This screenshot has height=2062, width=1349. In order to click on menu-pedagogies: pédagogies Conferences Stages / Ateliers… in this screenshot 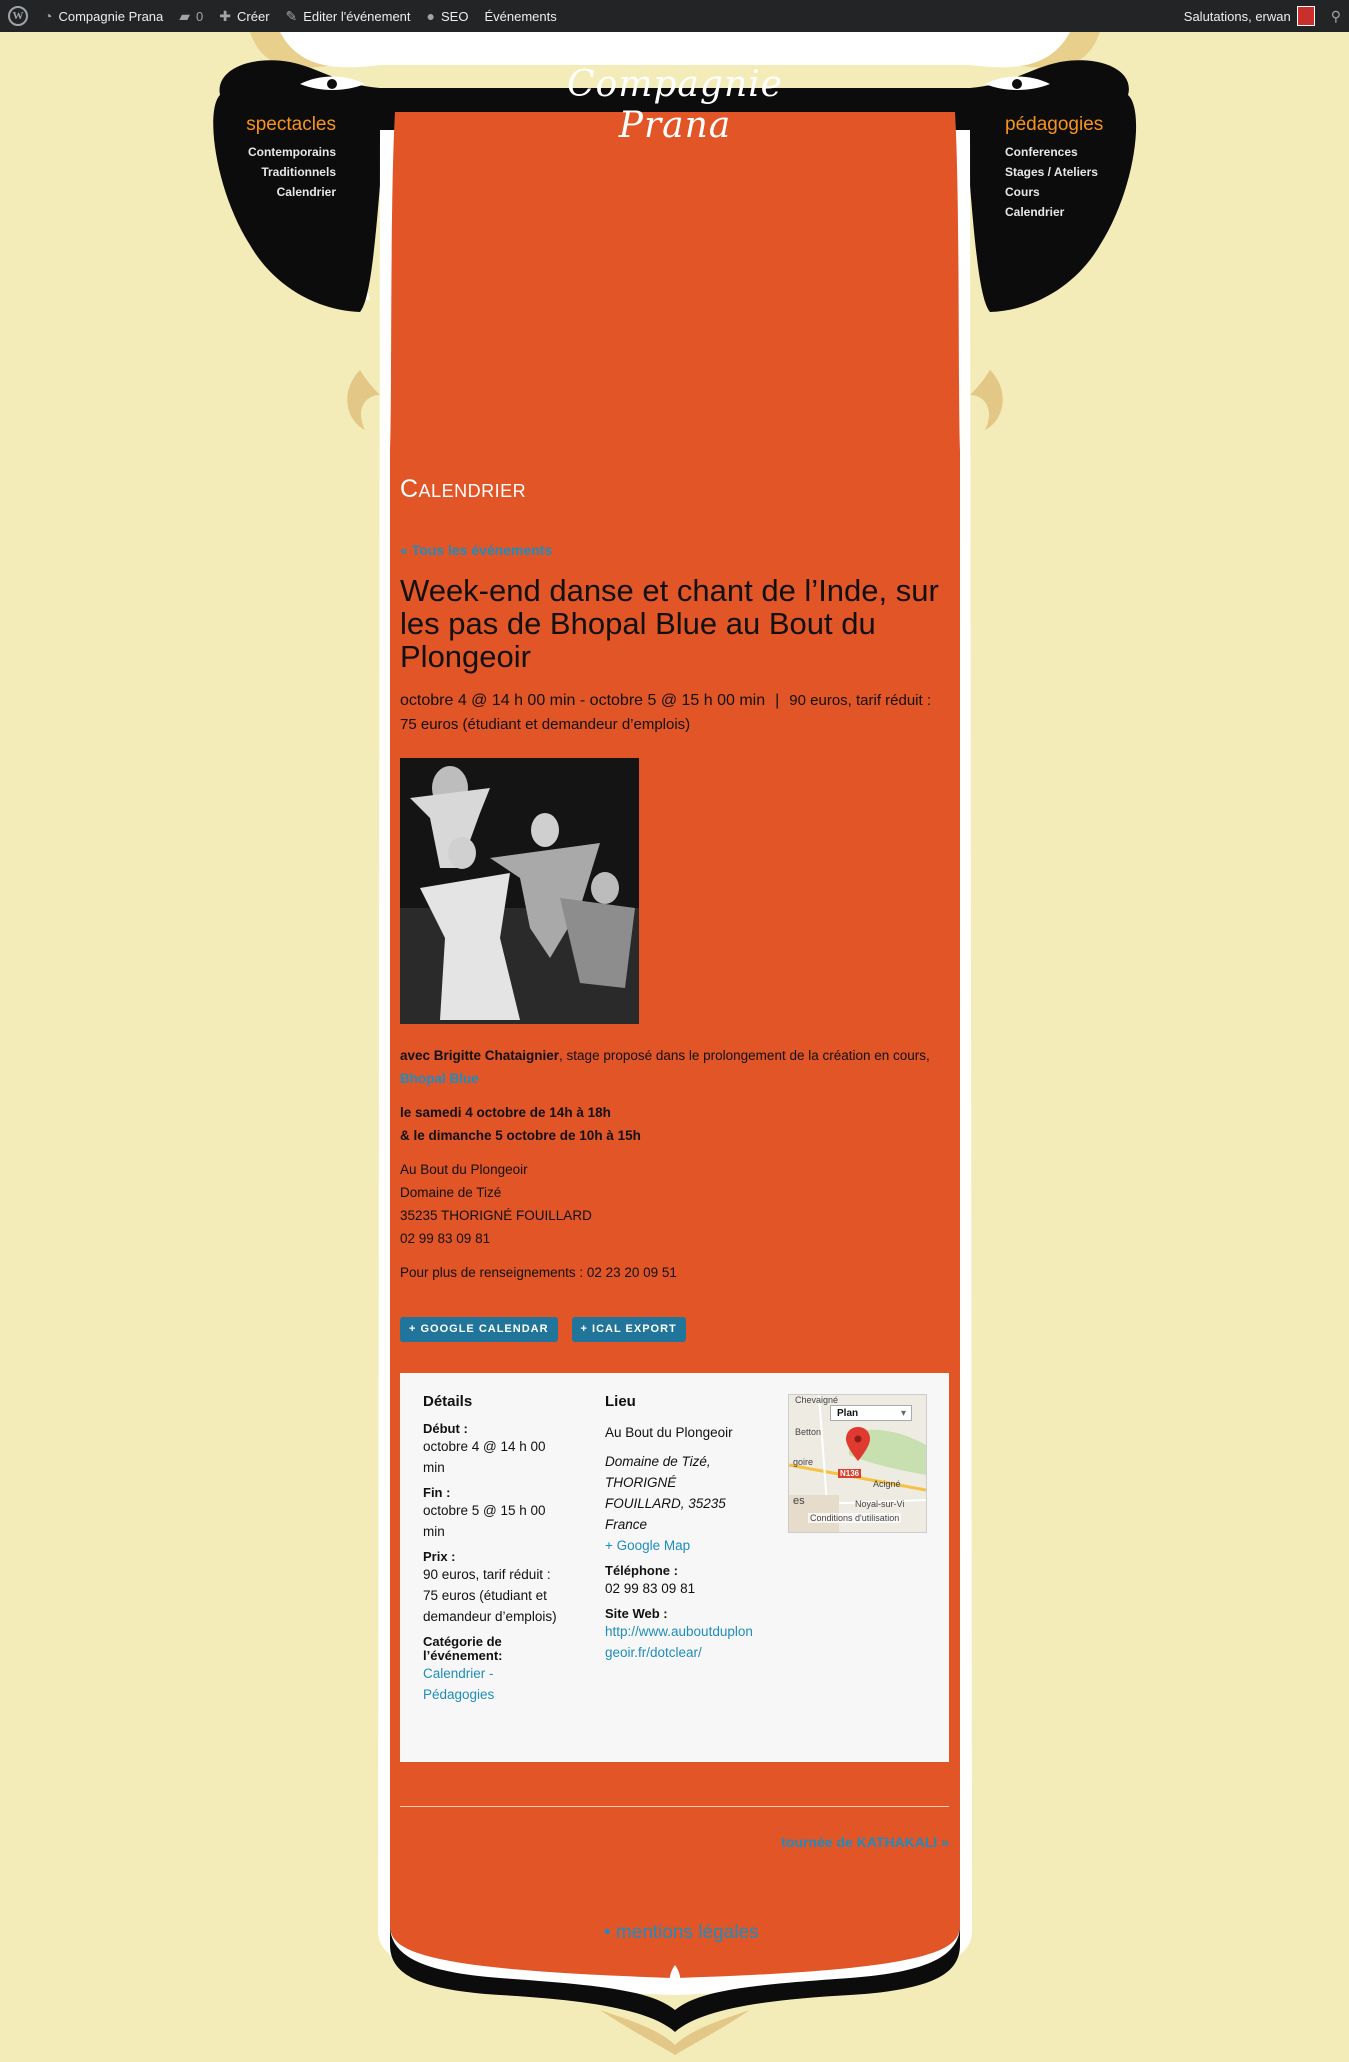, I will do `click(1065, 168)`.